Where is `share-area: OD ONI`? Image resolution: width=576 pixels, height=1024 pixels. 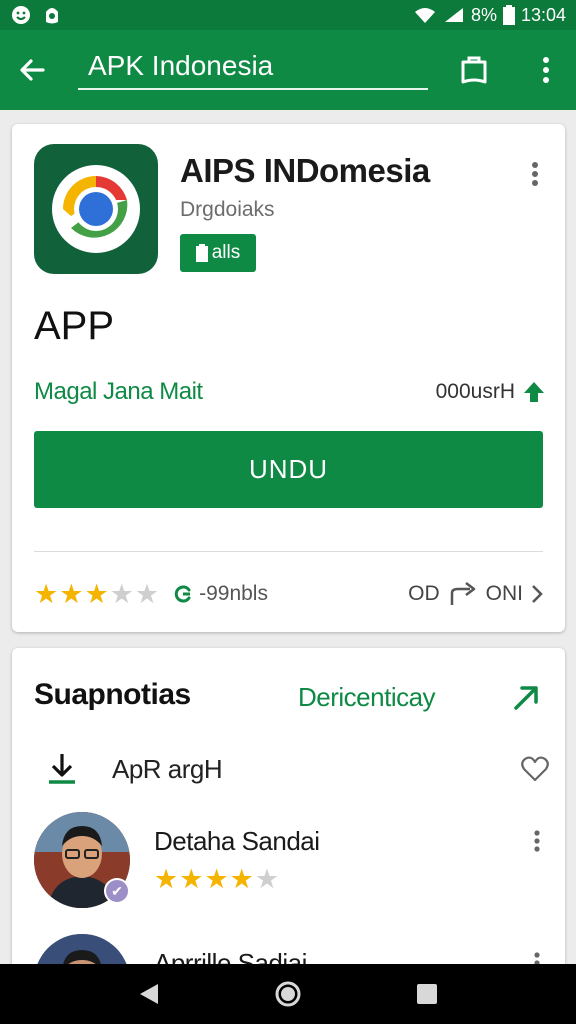
share-area: OD ONI is located at coordinates (475, 594).